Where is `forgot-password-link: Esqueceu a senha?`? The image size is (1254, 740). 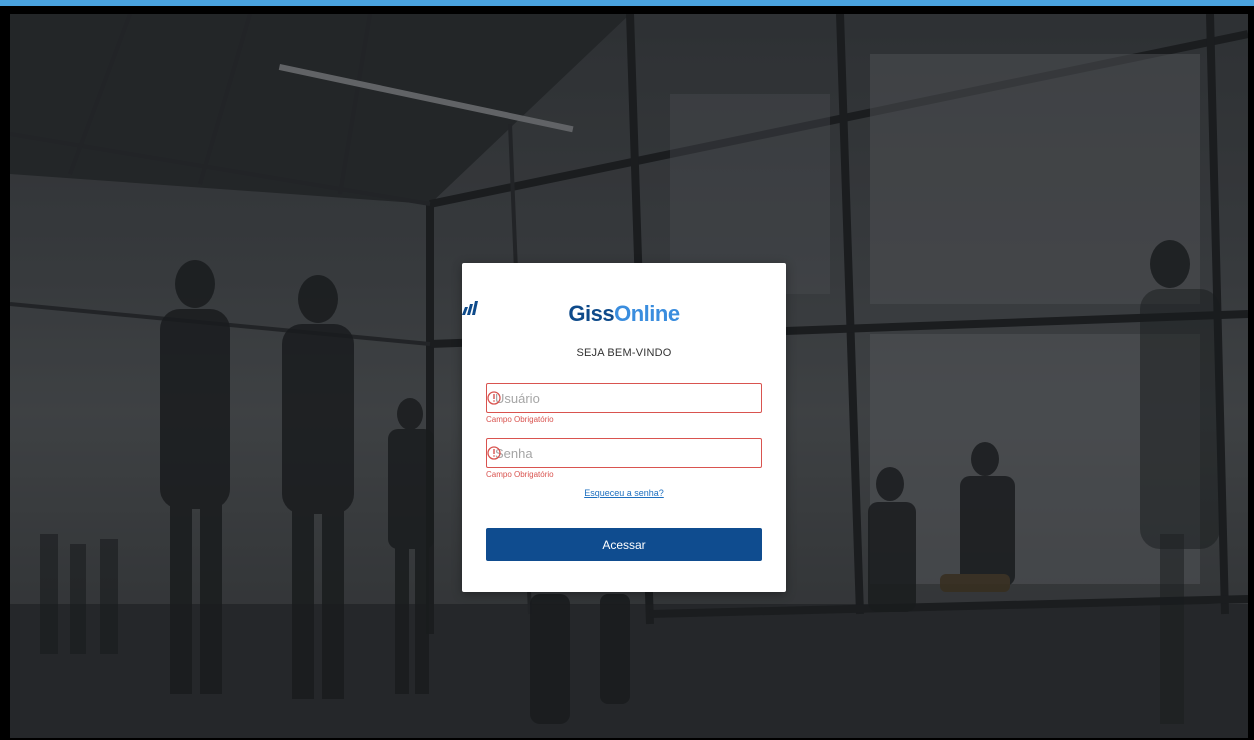 forgot-password-link: Esqueceu a senha? is located at coordinates (624, 493).